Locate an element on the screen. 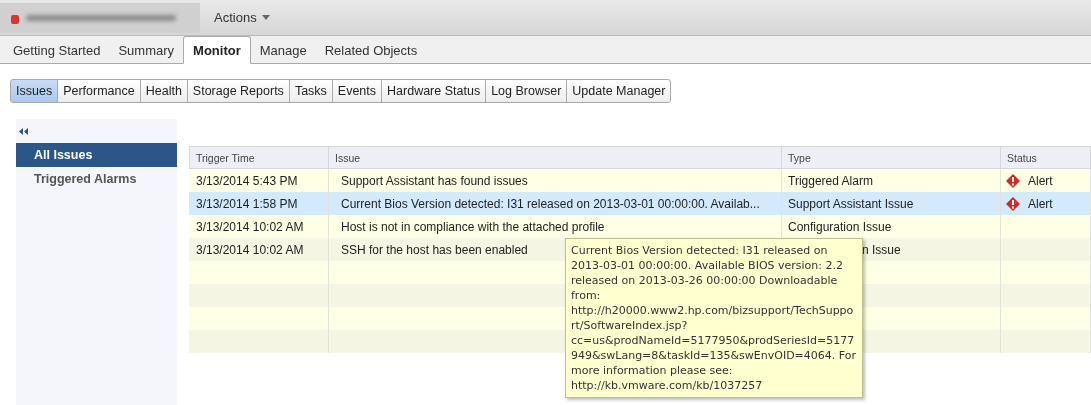 This screenshot has width=1091, height=405. column-header: Trigger Time is located at coordinates (259, 157).